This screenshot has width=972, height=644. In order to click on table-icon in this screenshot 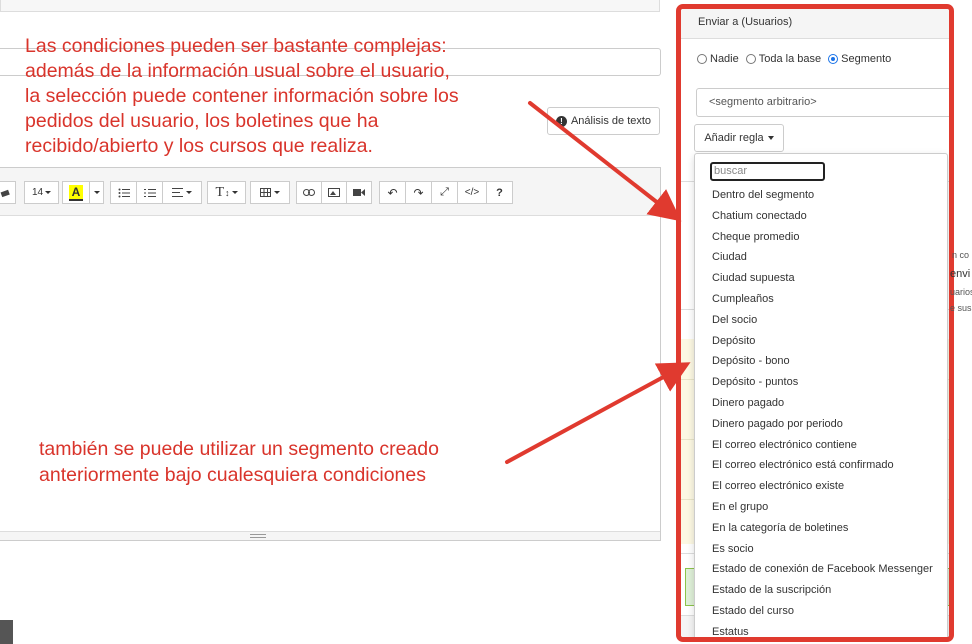, I will do `click(265, 192)`.